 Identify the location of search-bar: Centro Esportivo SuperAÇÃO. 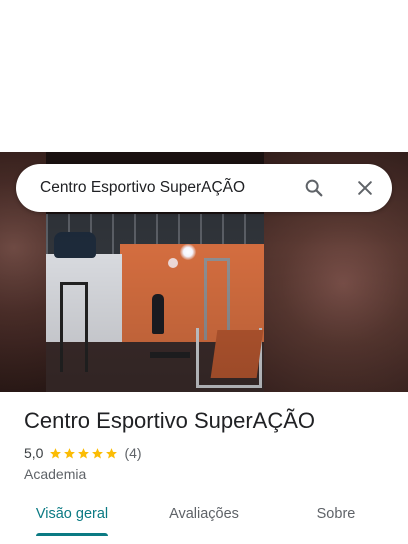
(204, 188).